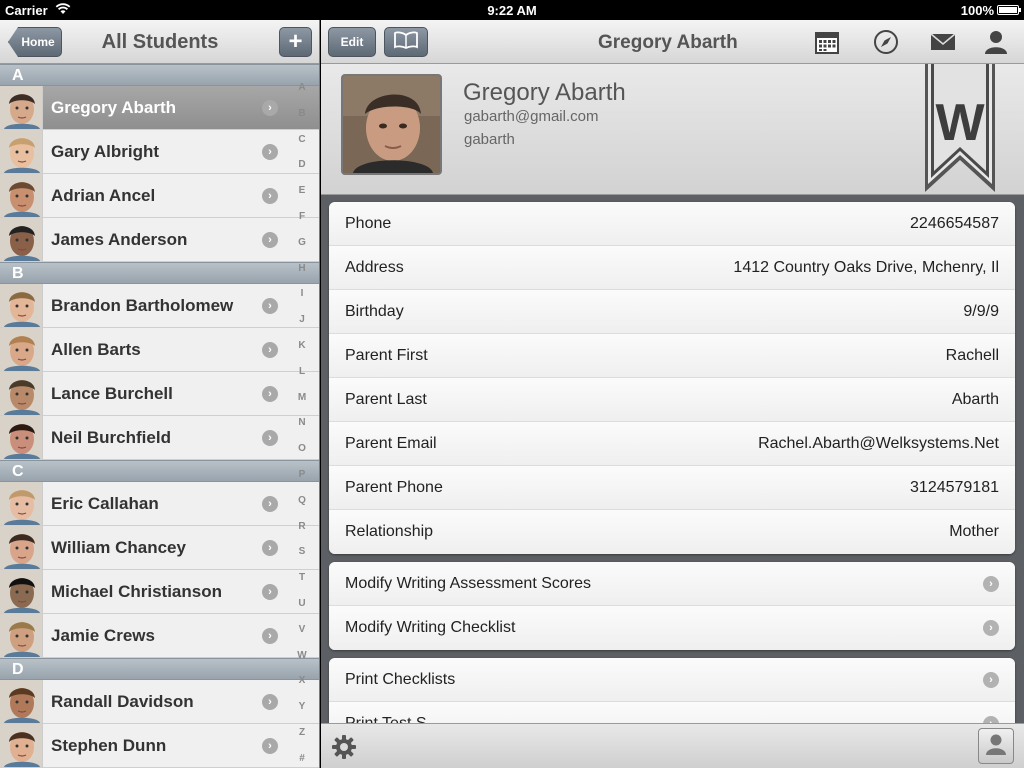 The width and height of the screenshot is (1024, 768). What do you see at coordinates (374, 311) in the screenshot?
I see `detail-label: Birthday` at bounding box center [374, 311].